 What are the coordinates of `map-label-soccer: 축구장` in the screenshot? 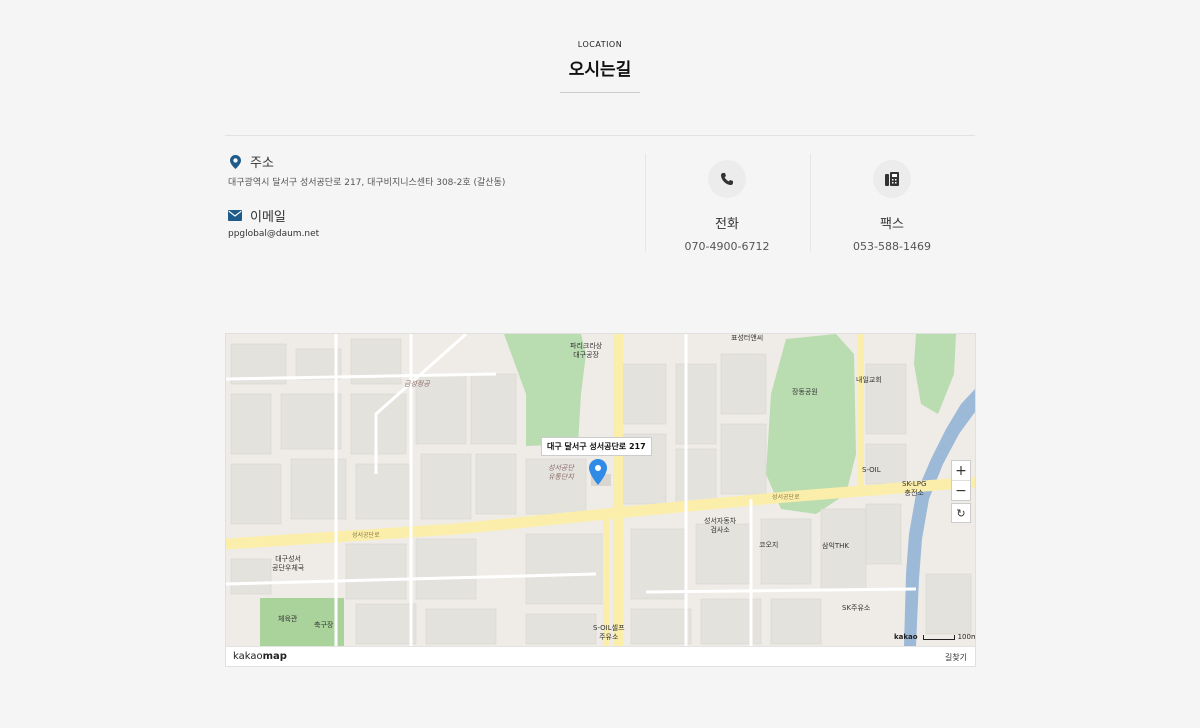 It's located at (324, 625).